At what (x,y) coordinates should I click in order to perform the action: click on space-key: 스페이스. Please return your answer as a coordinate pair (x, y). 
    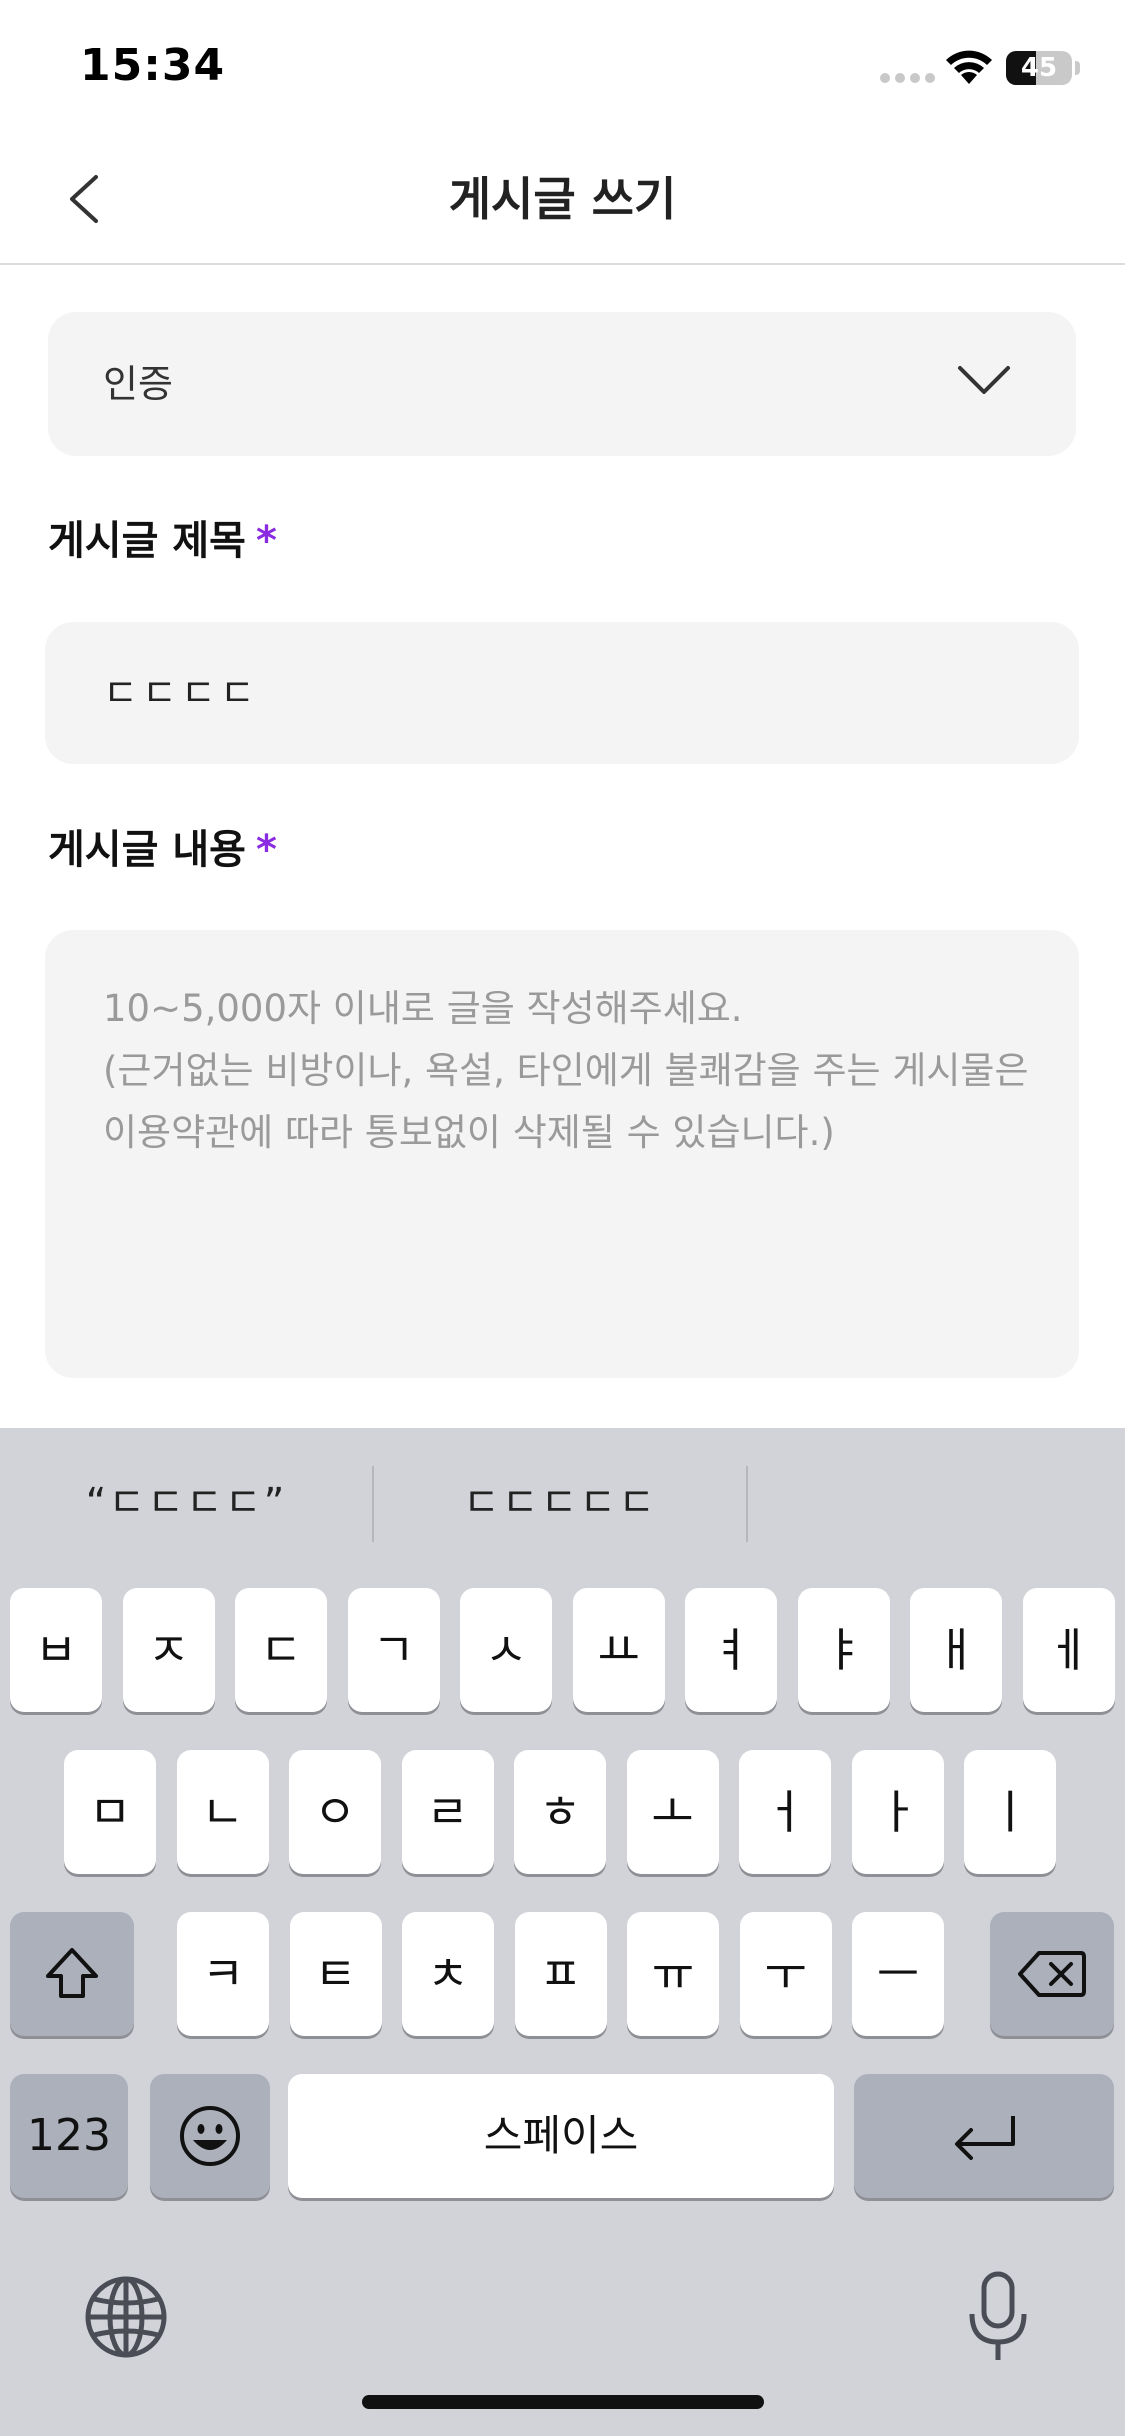
    Looking at the image, I should click on (561, 2136).